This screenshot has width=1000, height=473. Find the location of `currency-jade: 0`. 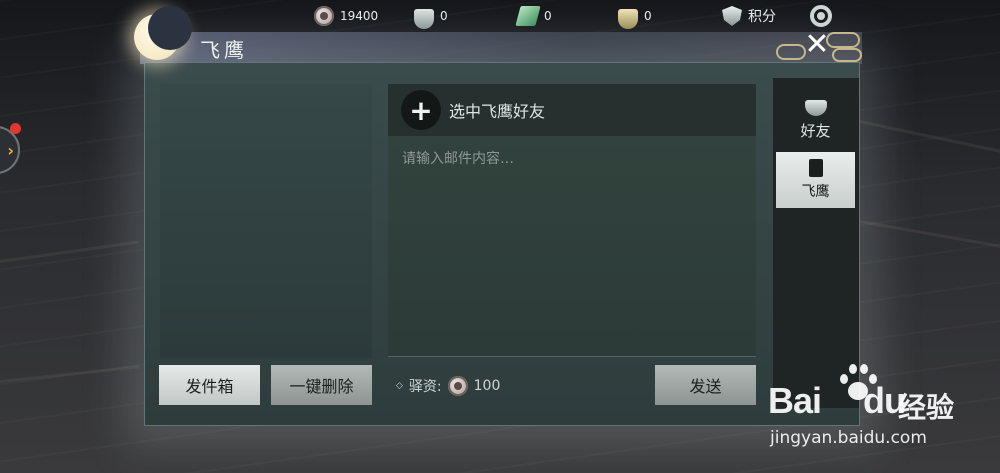

currency-jade: 0 is located at coordinates (533, 16).